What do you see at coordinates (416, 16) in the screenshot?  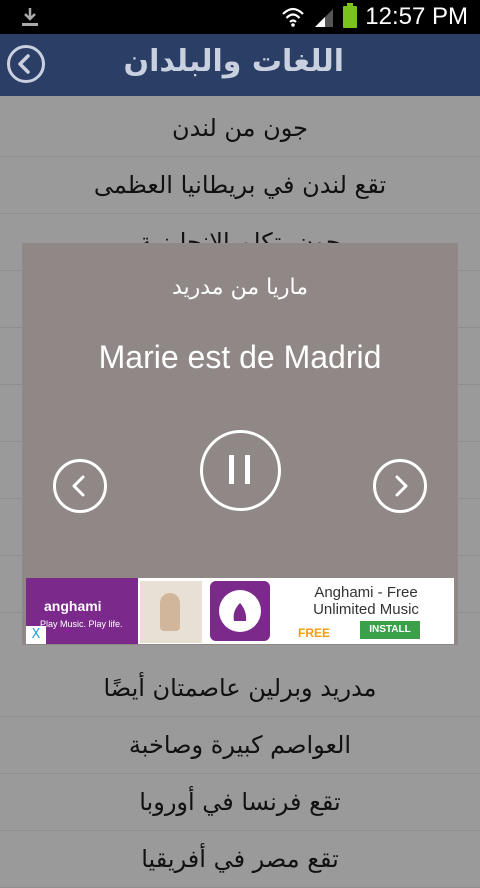 I see `status-time: 12:57 PM` at bounding box center [416, 16].